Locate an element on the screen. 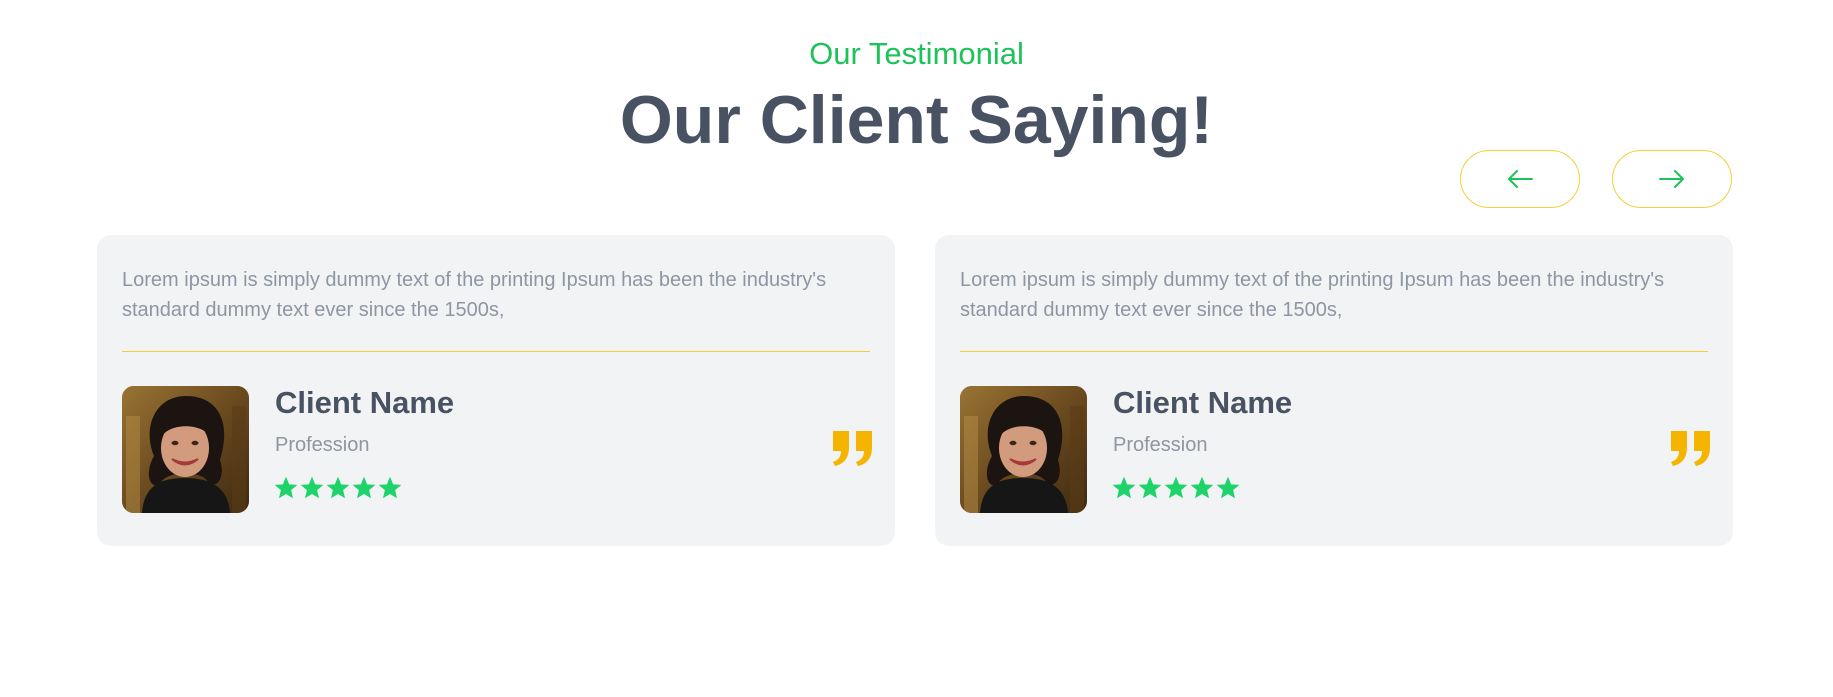 Image resolution: width=1833 pixels, height=697 pixels. next-button is located at coordinates (1672, 179).